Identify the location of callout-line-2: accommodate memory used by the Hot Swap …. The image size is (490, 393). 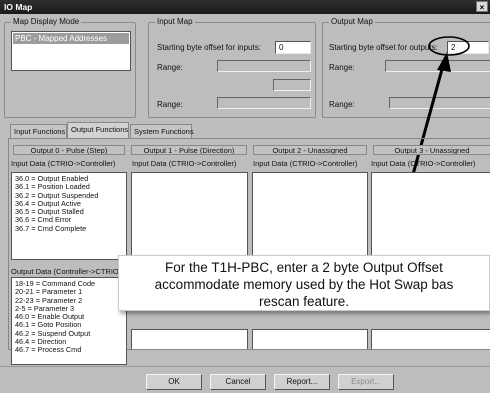
(304, 284).